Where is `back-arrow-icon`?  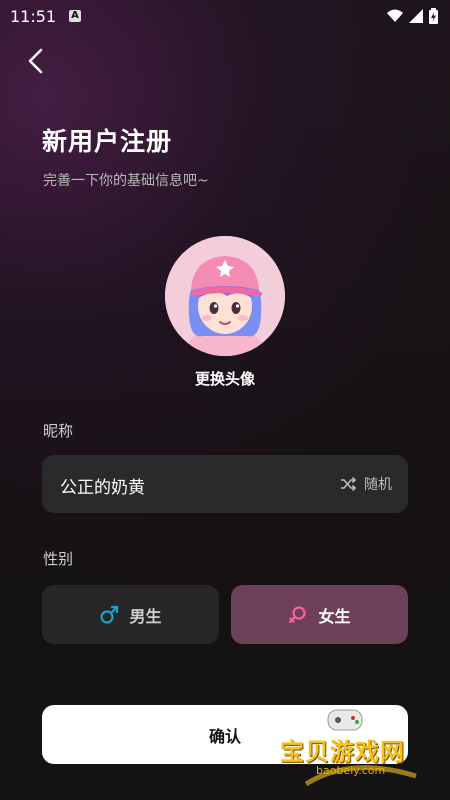 back-arrow-icon is located at coordinates (37, 61).